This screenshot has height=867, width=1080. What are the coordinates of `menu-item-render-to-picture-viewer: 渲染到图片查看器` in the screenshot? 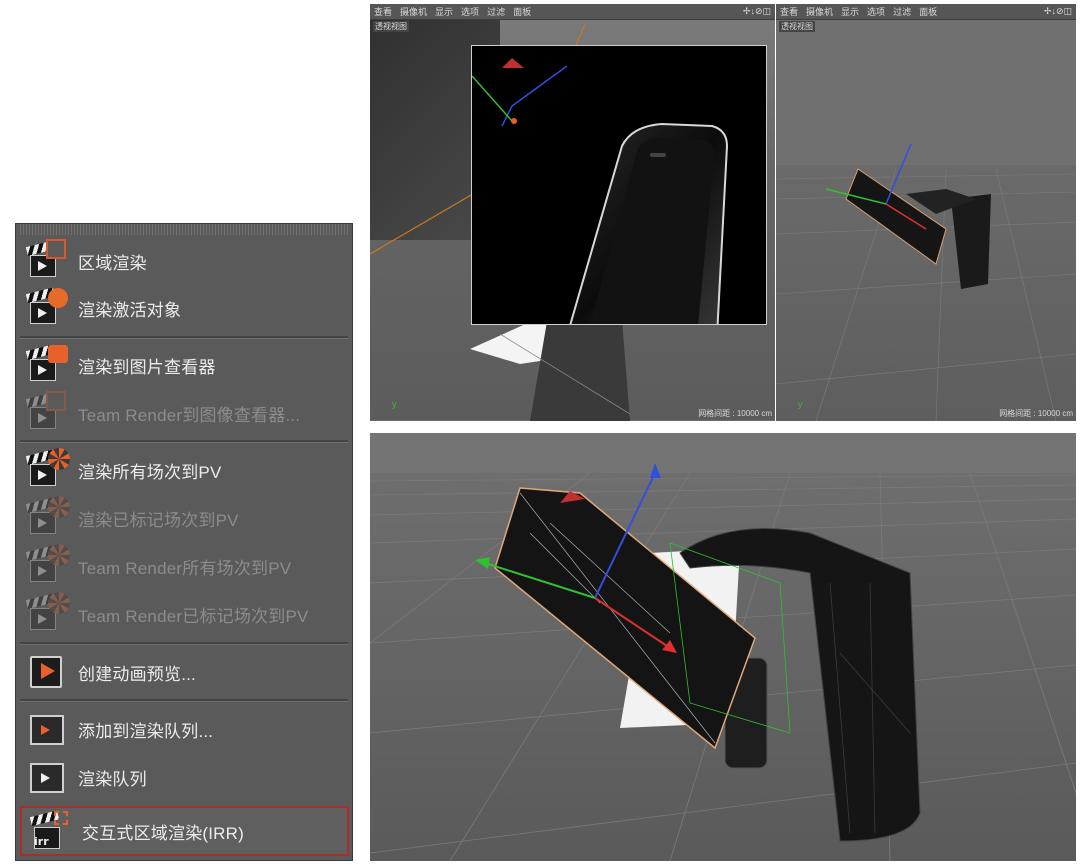 It's located at (184, 365).